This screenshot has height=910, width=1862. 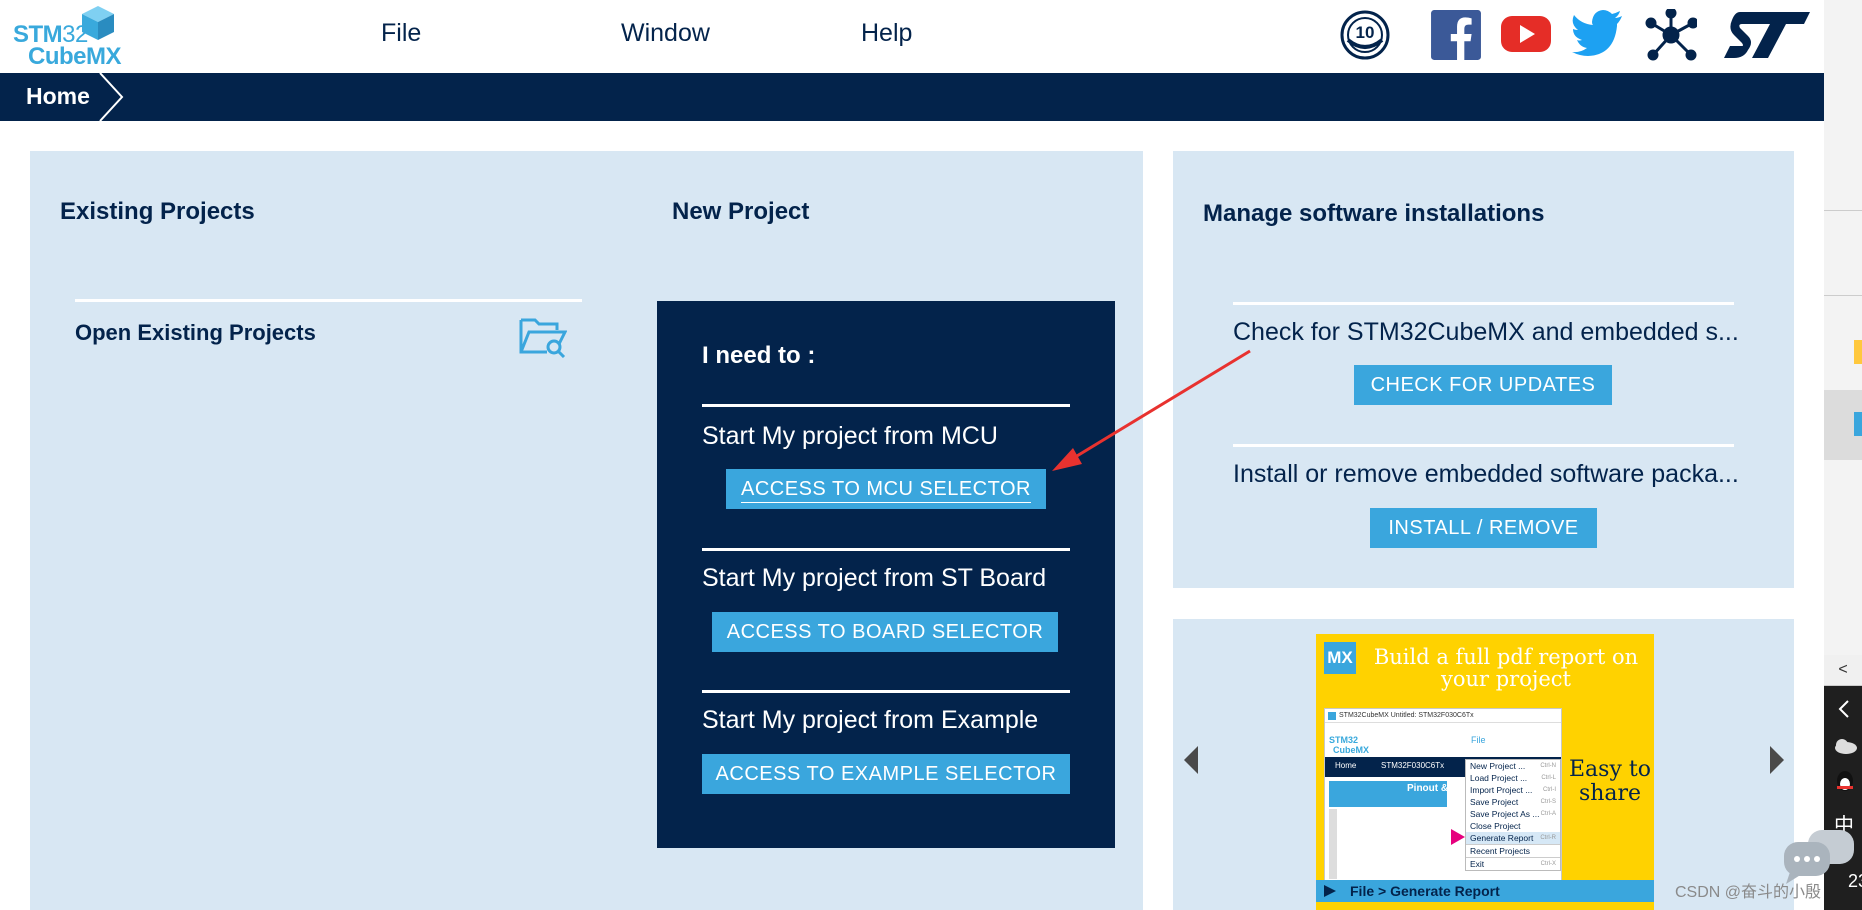 I want to click on mini-file-menu: File, so click(x=1478, y=740).